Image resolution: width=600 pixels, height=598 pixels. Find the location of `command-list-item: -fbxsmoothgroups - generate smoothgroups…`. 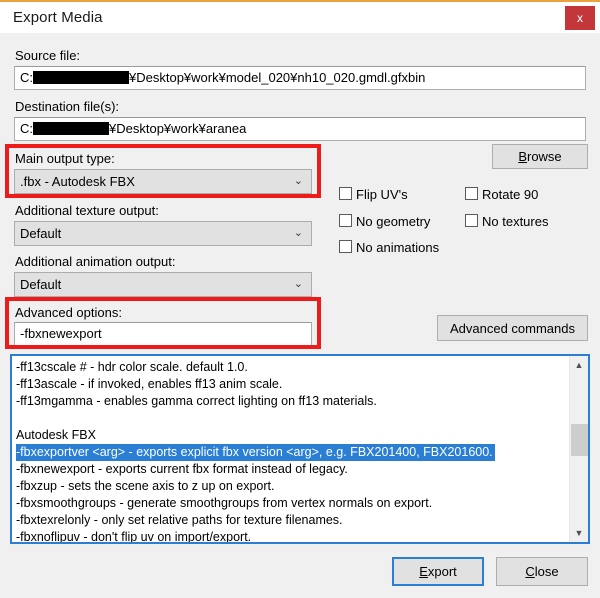

command-list-item: -fbxsmoothgroups - generate smoothgroups… is located at coordinates (292, 503).